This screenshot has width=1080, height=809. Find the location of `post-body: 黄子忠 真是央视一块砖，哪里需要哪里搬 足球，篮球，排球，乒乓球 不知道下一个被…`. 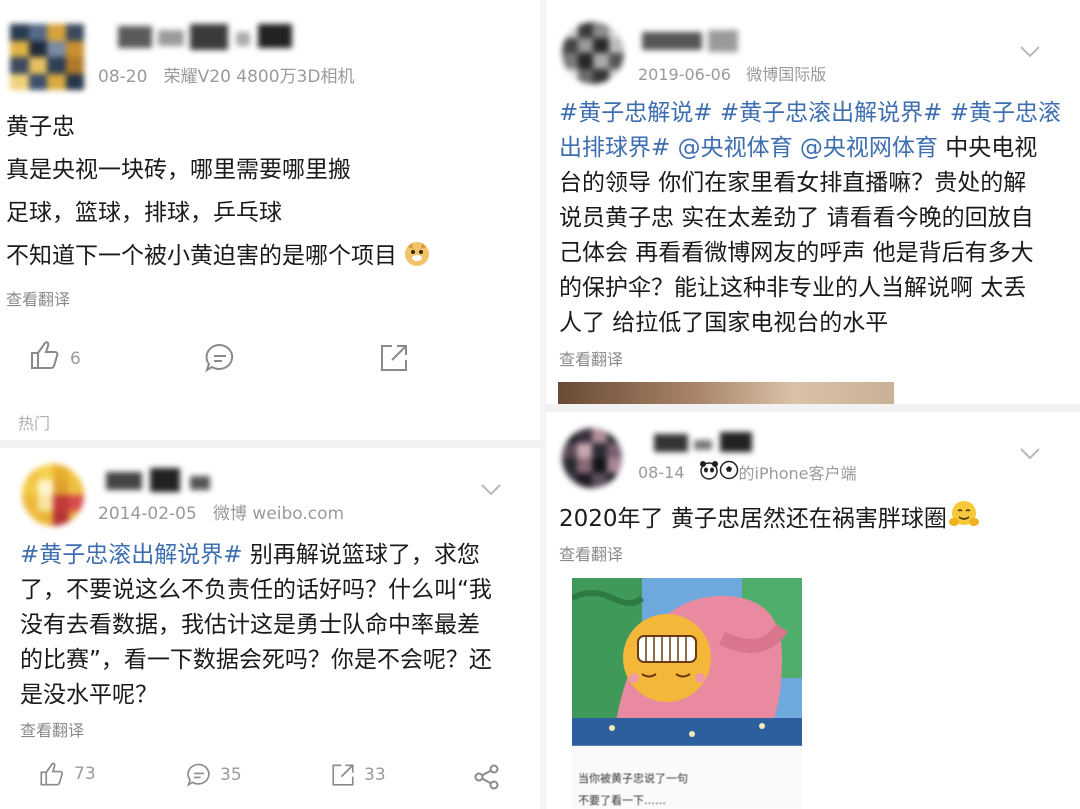

post-body: 黄子忠 真是央视一块砖，哪里需要哪里搬 足球，篮球，排球，乒乓球 不知道下一个被… is located at coordinates (271, 193).